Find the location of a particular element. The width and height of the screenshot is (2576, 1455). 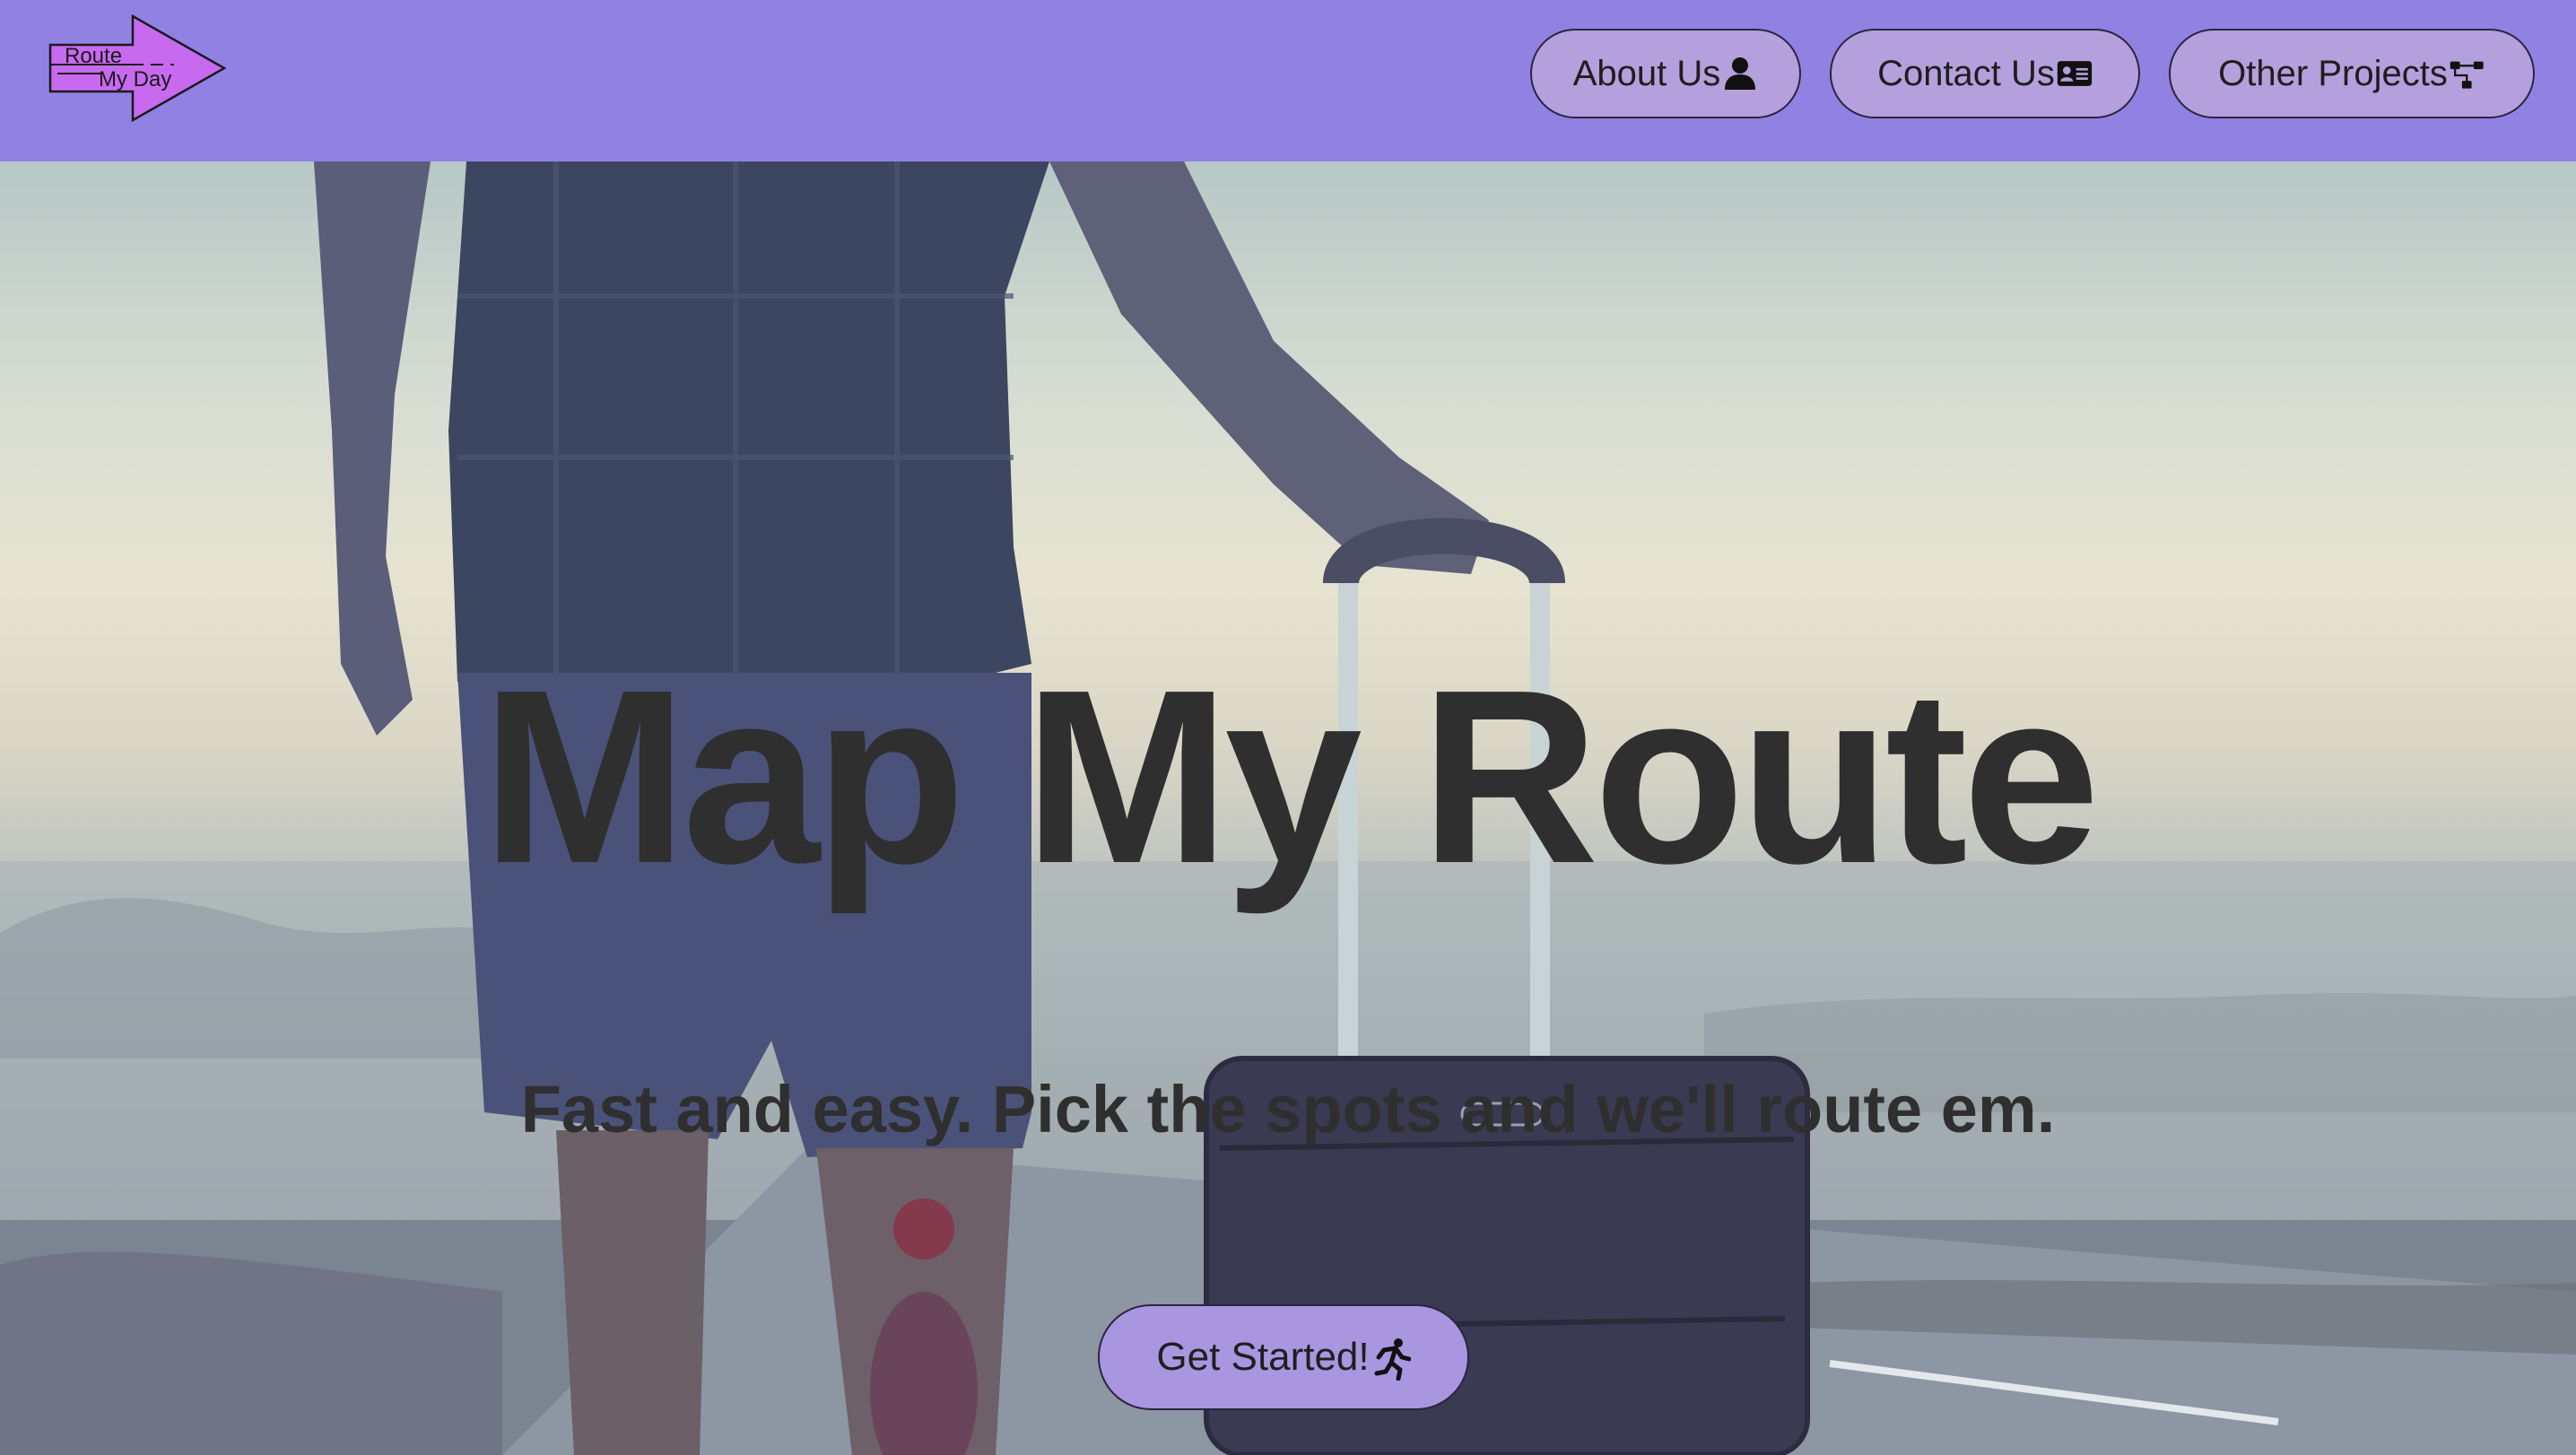

hero-title: Map My Route is located at coordinates (1291, 777).